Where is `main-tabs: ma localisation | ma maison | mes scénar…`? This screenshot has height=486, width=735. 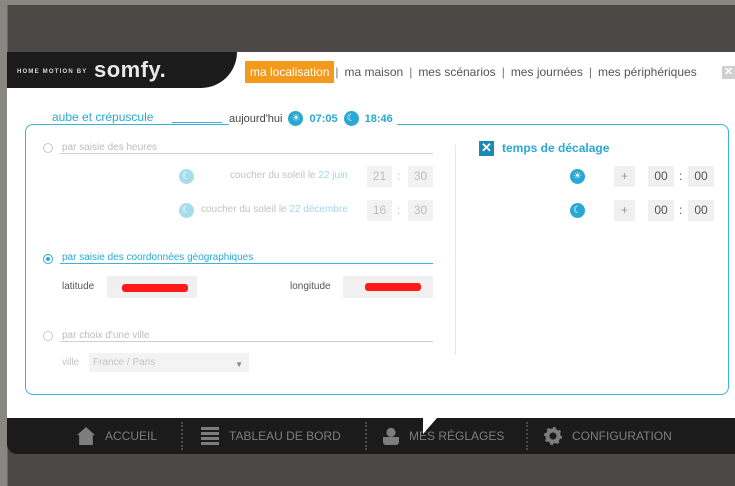
main-tabs: ma localisation | ma maison | mes scénar… is located at coordinates (473, 72).